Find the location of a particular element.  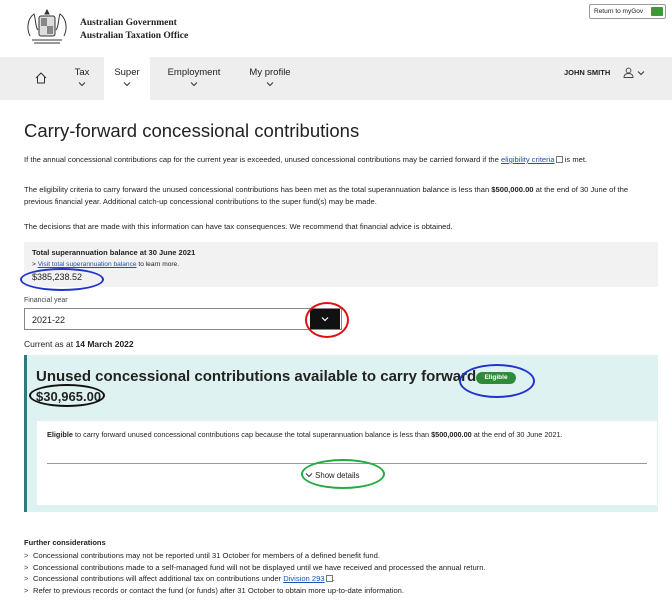

show-details-label: Show details is located at coordinates (337, 475).